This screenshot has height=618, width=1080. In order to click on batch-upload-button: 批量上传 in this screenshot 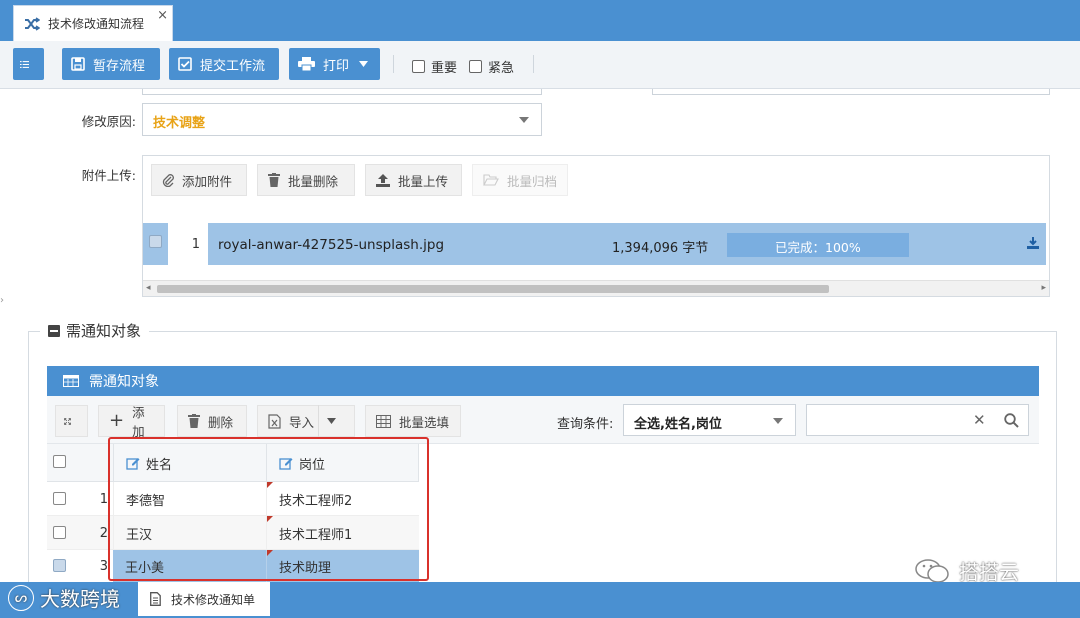, I will do `click(413, 180)`.